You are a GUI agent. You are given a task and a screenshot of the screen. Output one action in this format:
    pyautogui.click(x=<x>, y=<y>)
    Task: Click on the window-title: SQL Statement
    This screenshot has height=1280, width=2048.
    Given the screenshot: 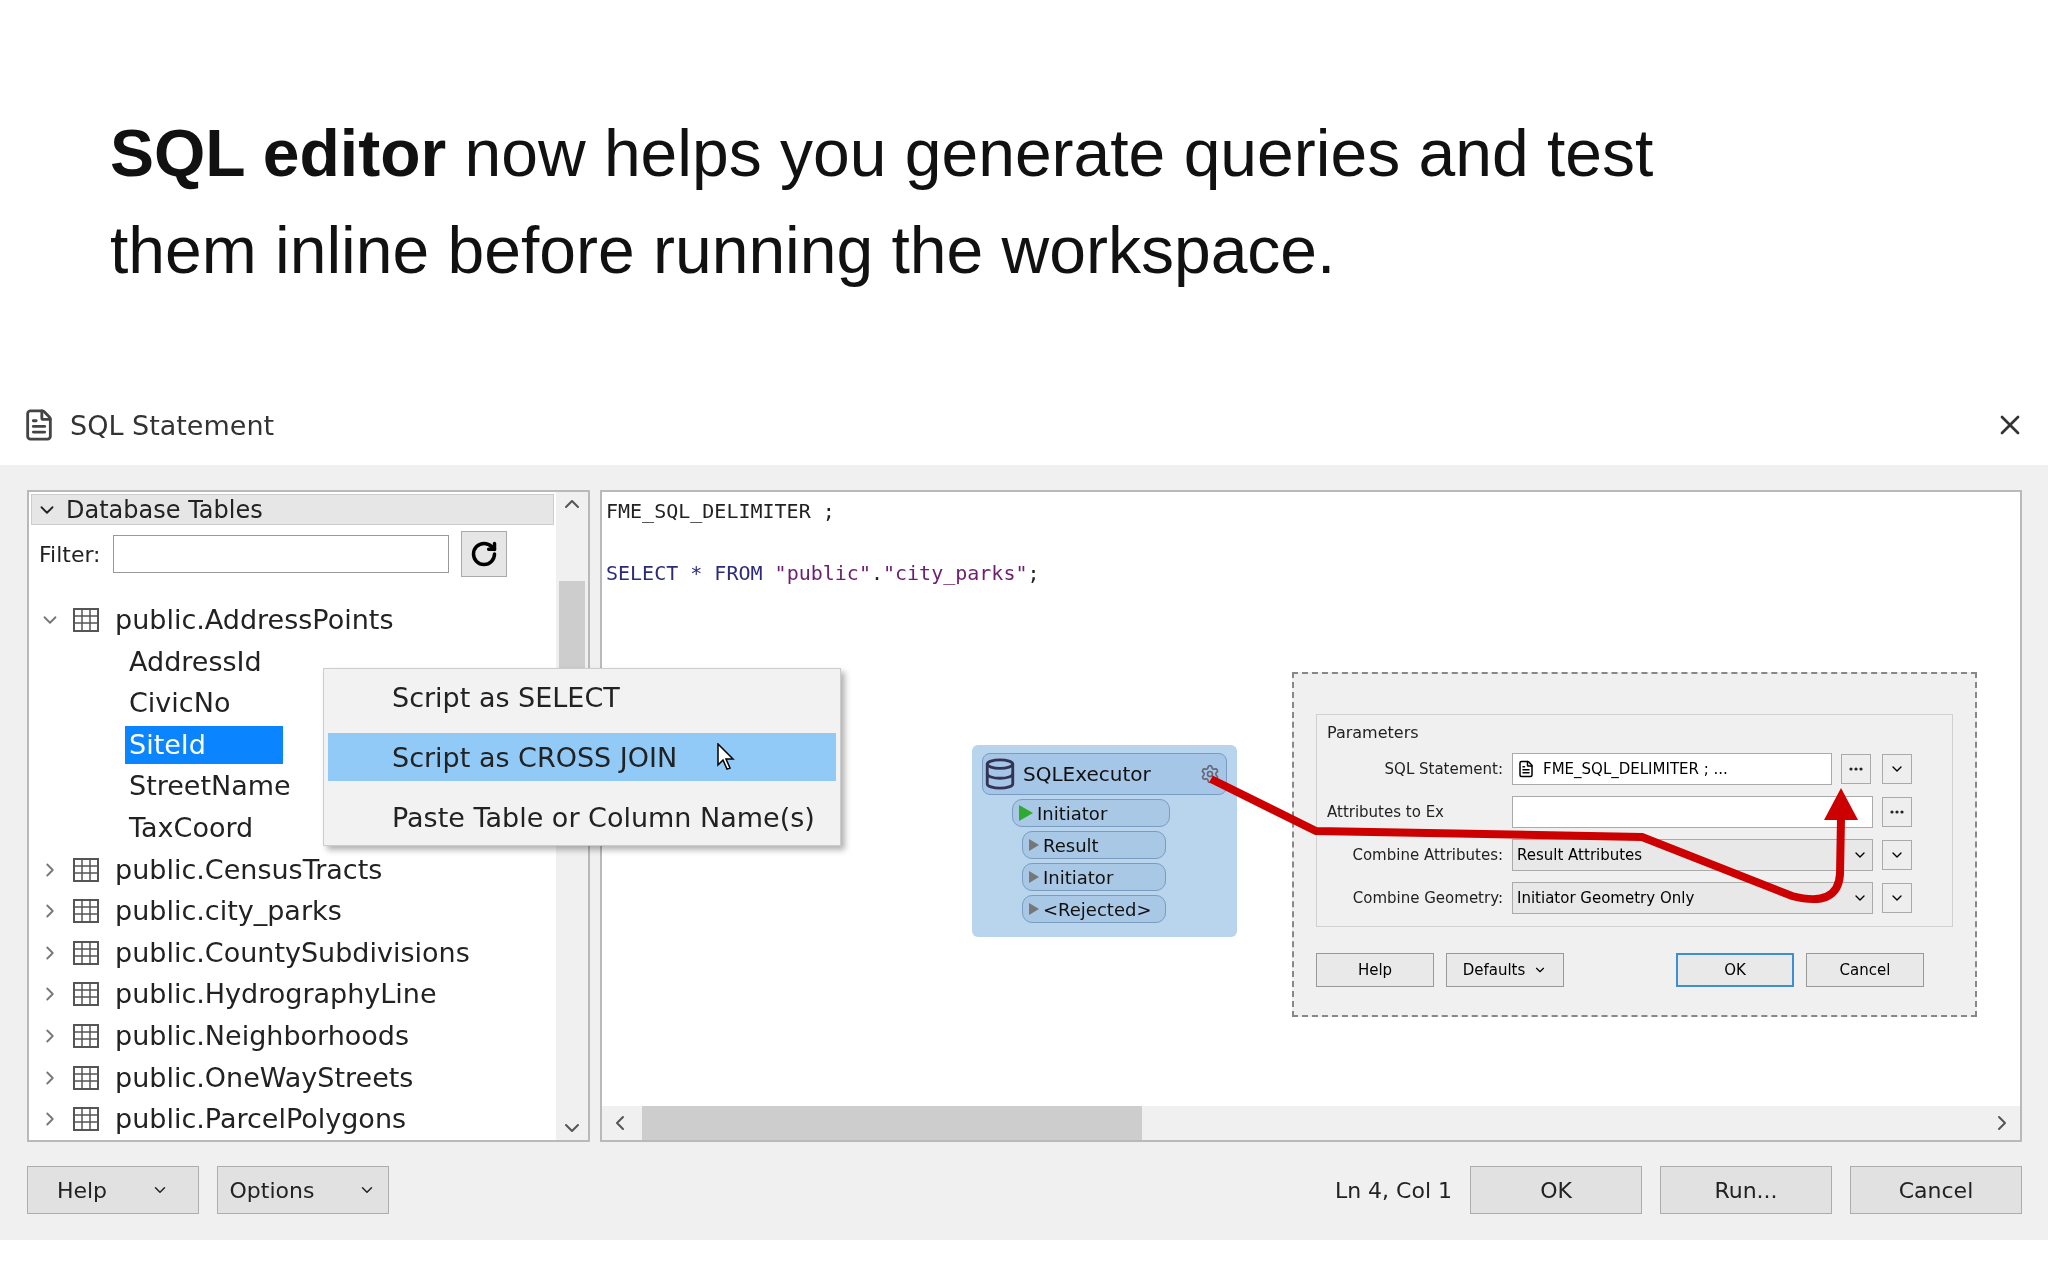 What is the action you would take?
    pyautogui.click(x=173, y=425)
    